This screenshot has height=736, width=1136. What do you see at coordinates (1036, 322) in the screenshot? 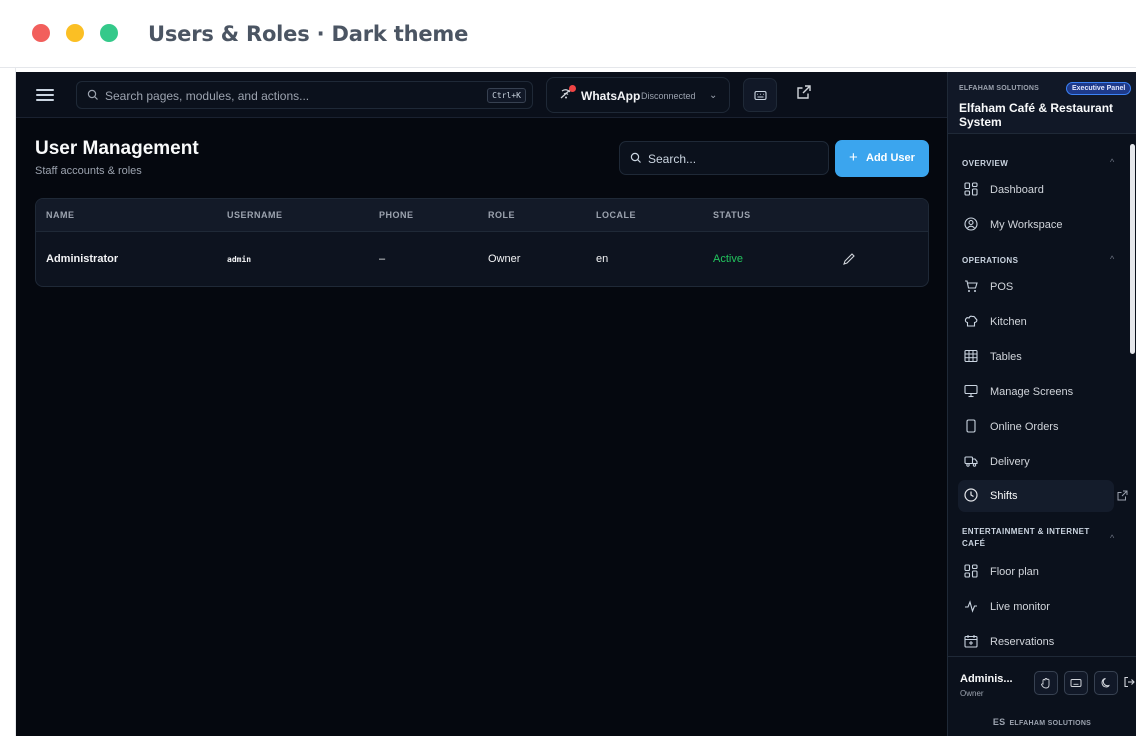
I see `sidebar-item-kitchen: Kitchen` at bounding box center [1036, 322].